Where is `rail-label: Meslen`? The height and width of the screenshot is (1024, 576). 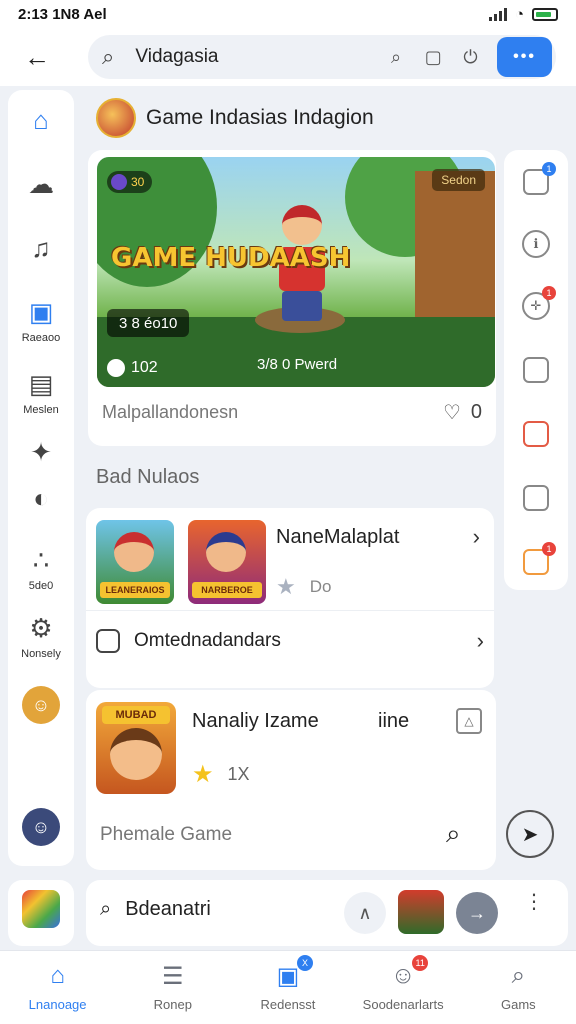
rail-label: Meslen is located at coordinates (41, 410).